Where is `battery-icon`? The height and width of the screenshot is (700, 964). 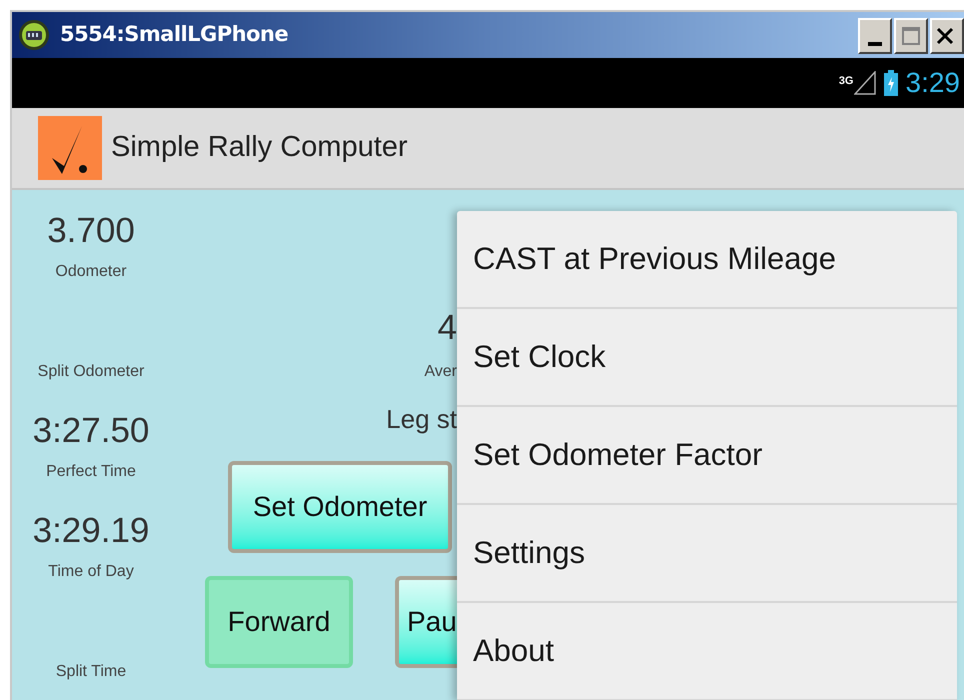
battery-icon is located at coordinates (891, 83).